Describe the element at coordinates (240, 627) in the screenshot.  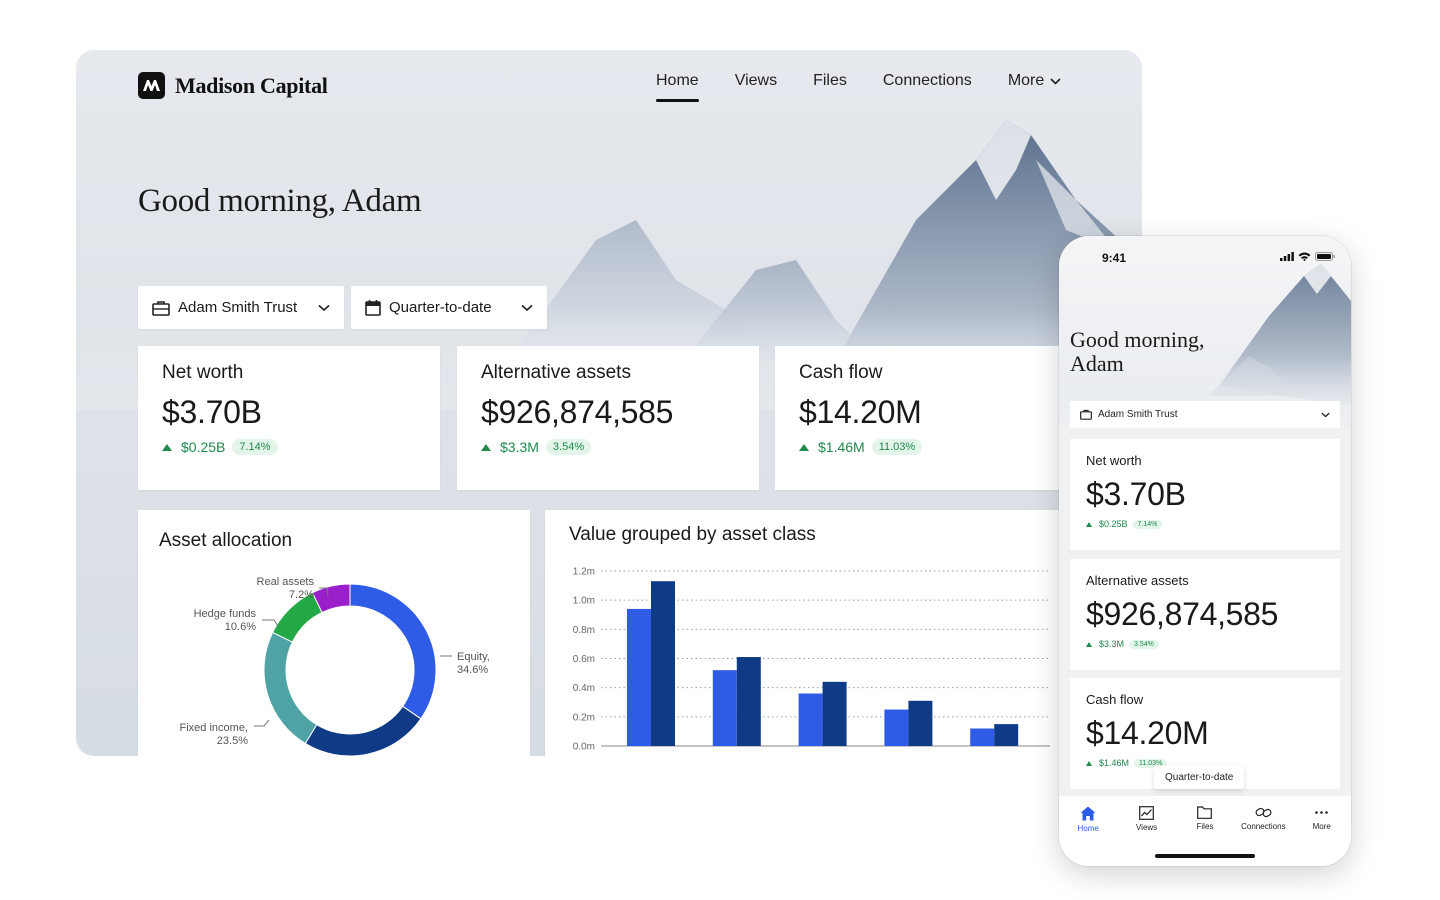
I see `donut-label-hedge-pct: 10.6%` at that location.